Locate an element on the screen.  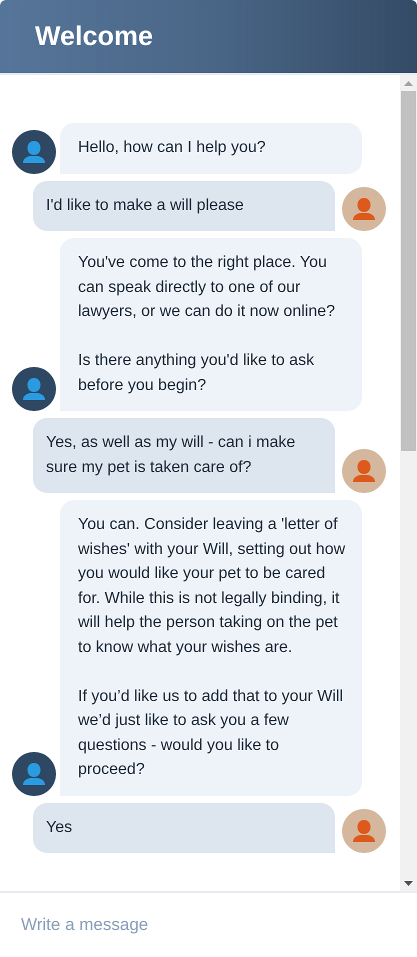
scrollbar is located at coordinates (408, 483).